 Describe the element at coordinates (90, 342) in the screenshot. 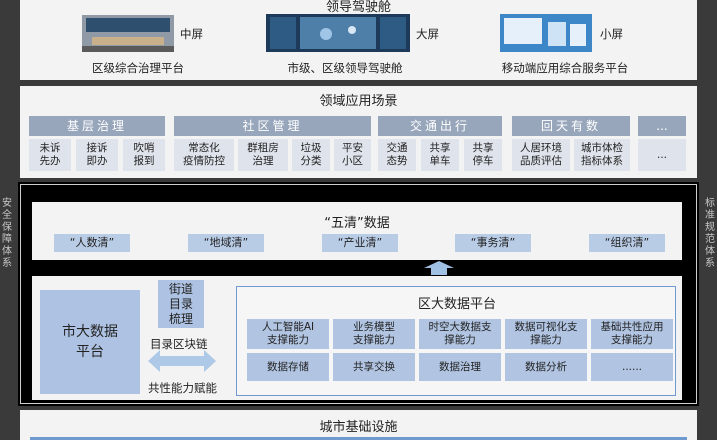

I see `city-platform: 市大数据 平台` at that location.